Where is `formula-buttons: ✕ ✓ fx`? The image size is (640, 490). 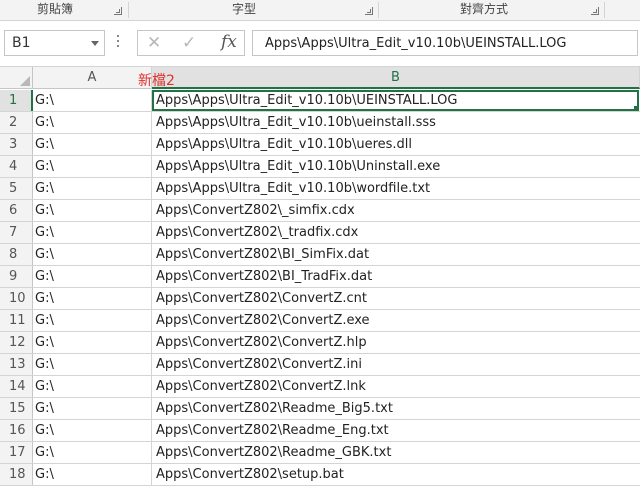 formula-buttons: ✕ ✓ fx is located at coordinates (191, 43).